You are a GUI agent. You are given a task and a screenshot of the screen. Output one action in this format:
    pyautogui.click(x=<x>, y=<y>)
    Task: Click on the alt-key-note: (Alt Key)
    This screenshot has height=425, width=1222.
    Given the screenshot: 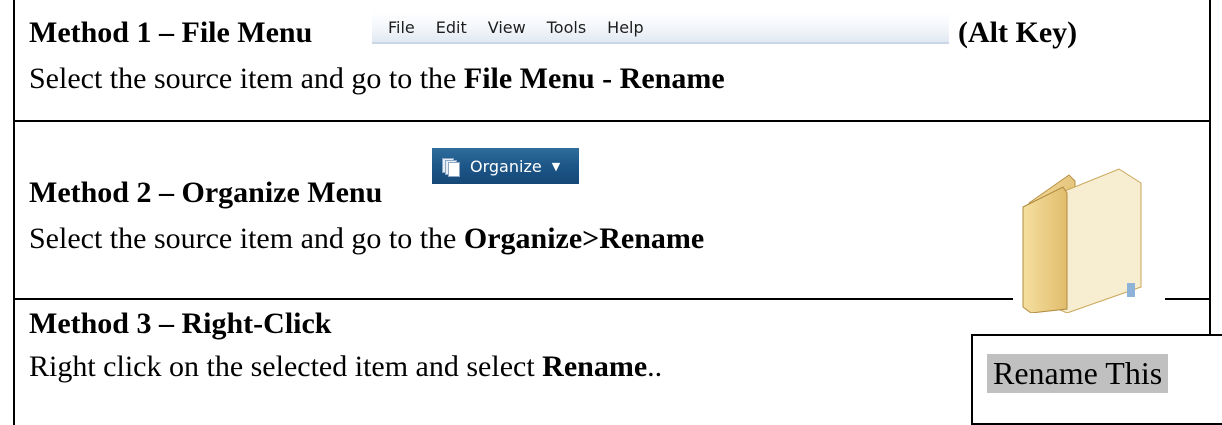 What is the action you would take?
    pyautogui.click(x=1018, y=32)
    